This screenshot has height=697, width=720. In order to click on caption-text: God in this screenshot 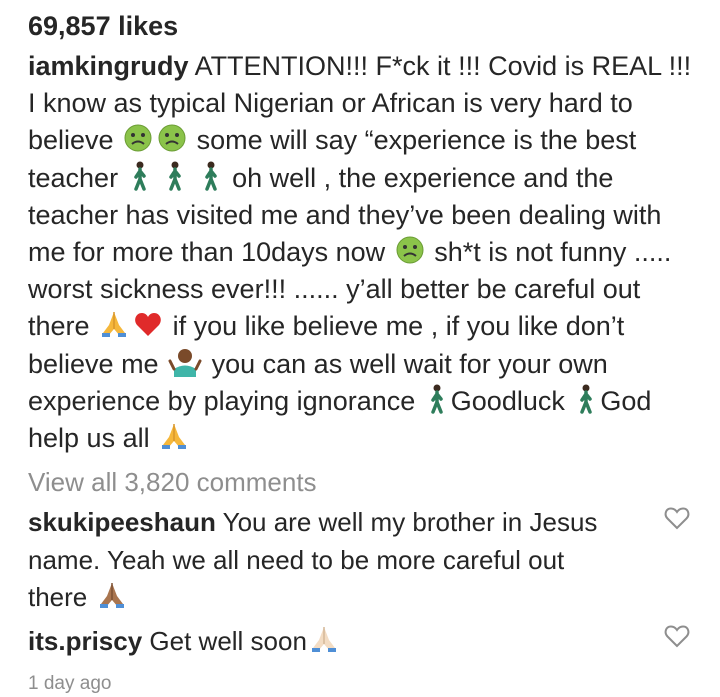, I will do `click(626, 400)`.